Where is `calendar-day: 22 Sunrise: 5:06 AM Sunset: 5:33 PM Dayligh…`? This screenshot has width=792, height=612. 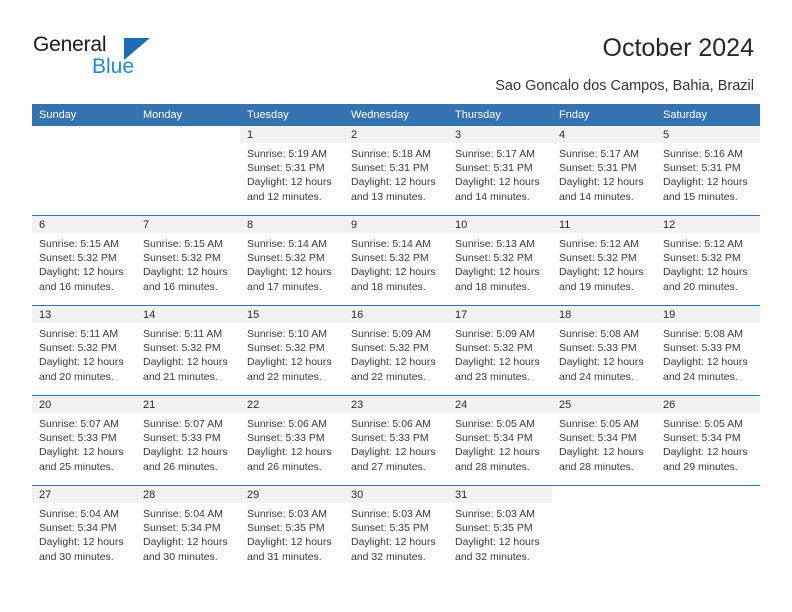 calendar-day: 22 Sunrise: 5:06 AM Sunset: 5:33 PM Dayligh… is located at coordinates (292, 440).